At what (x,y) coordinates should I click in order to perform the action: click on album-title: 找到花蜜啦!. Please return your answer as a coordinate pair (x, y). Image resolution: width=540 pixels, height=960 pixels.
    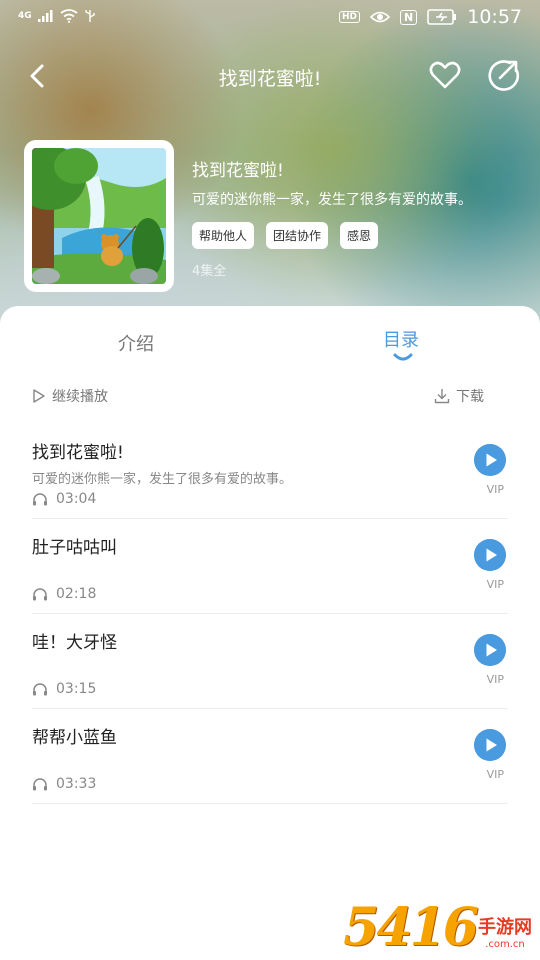
    Looking at the image, I should click on (238, 171).